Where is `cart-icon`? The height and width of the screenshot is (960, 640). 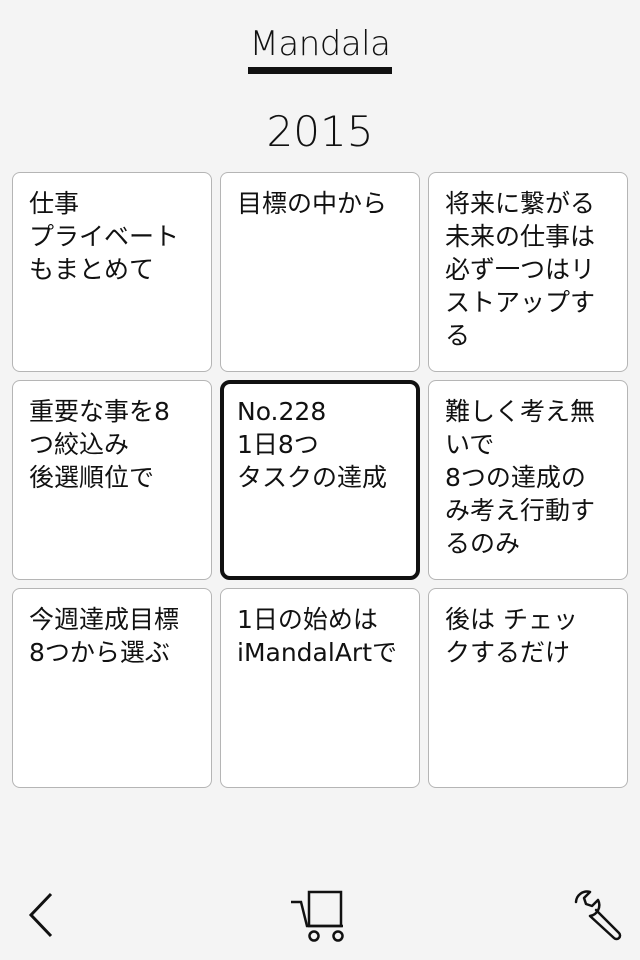 cart-icon is located at coordinates (317, 916).